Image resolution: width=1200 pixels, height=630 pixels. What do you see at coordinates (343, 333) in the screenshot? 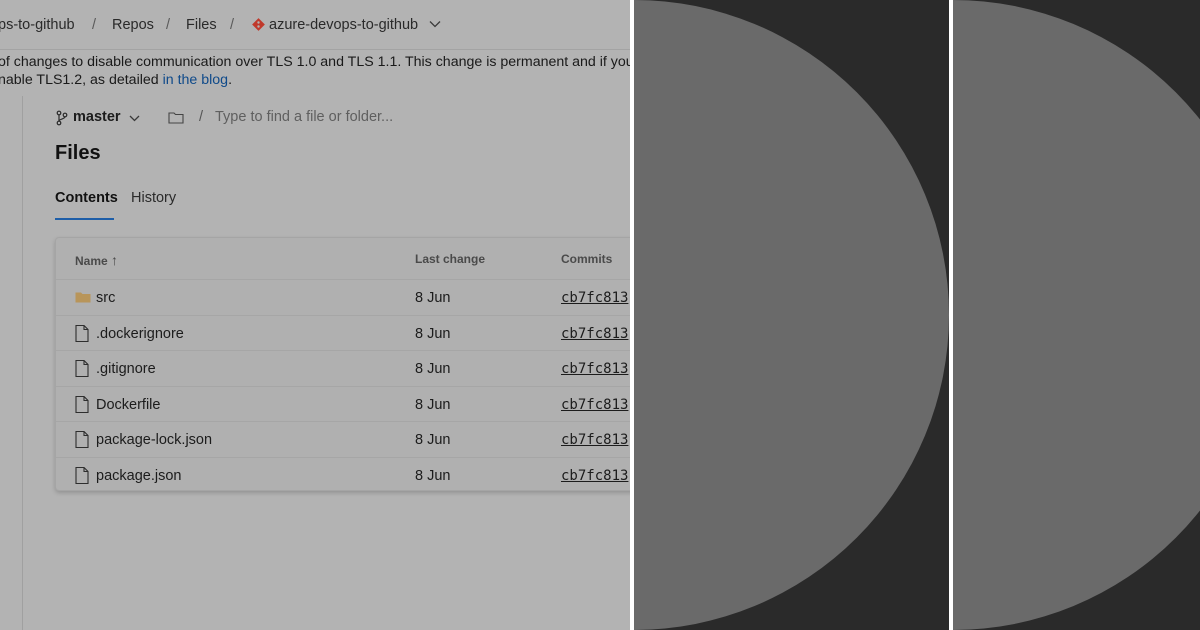
I see `table-row: .dockerignore 8 Jun cb7fc813` at bounding box center [343, 333].